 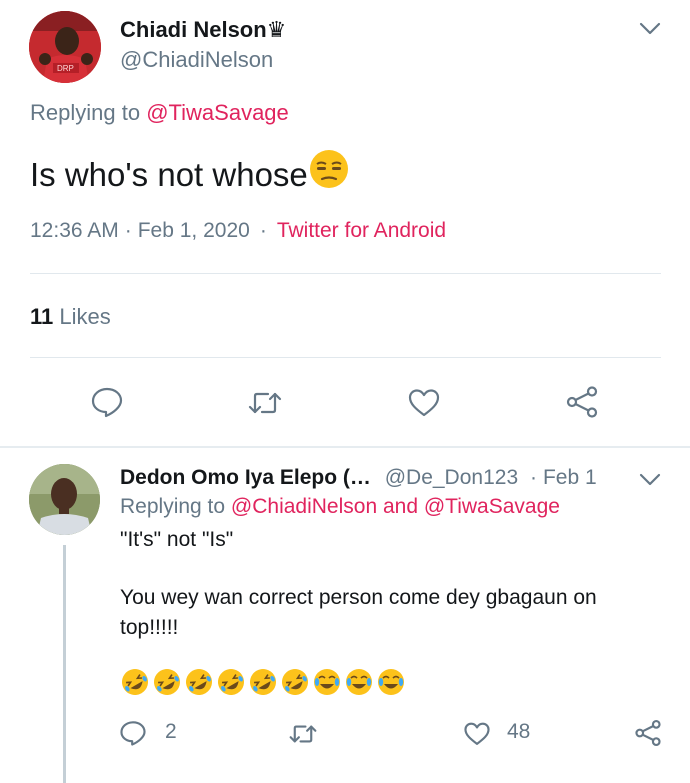 I want to click on reply-text-line: top!!!!!, so click(x=149, y=627).